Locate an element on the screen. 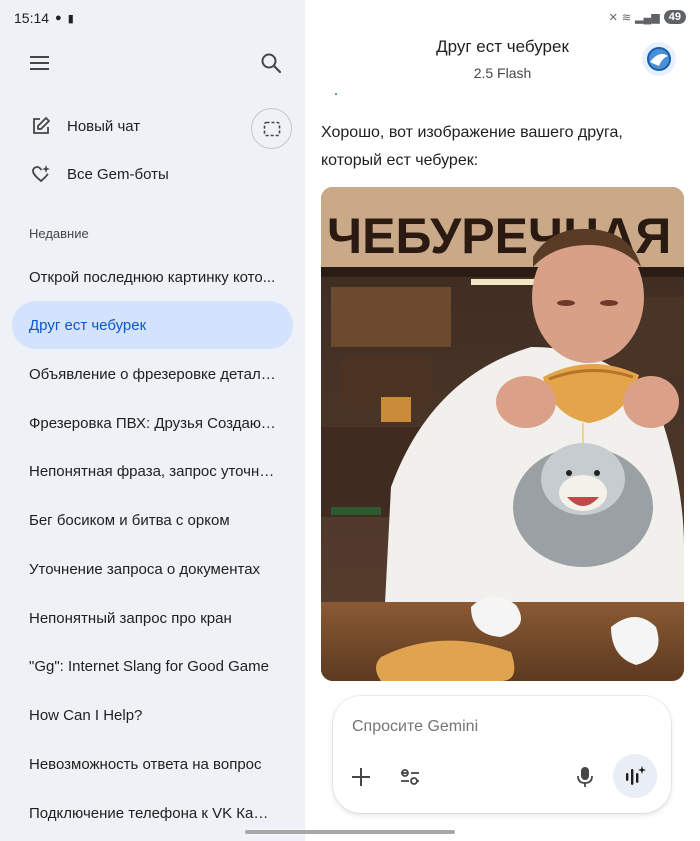  signal-icon: ▂▄▆ is located at coordinates (647, 17).